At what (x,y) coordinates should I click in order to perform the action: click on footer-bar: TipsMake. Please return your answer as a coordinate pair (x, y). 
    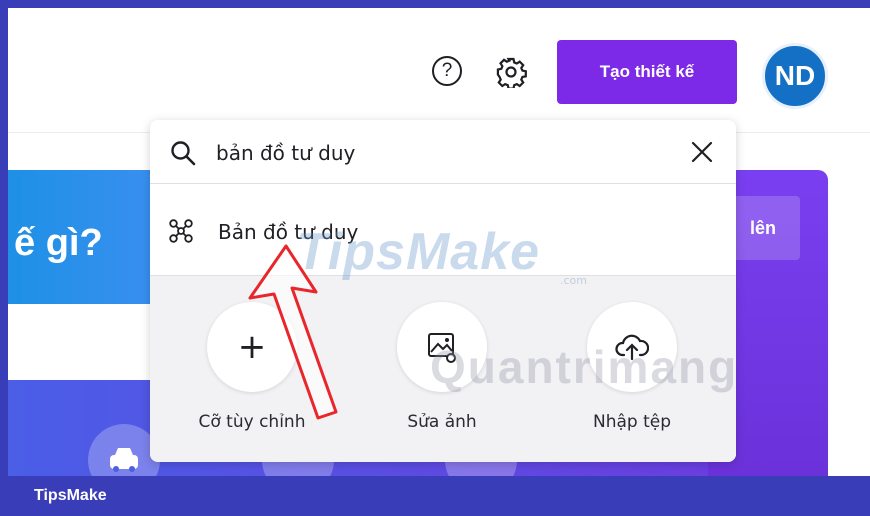
    Looking at the image, I should click on (435, 496).